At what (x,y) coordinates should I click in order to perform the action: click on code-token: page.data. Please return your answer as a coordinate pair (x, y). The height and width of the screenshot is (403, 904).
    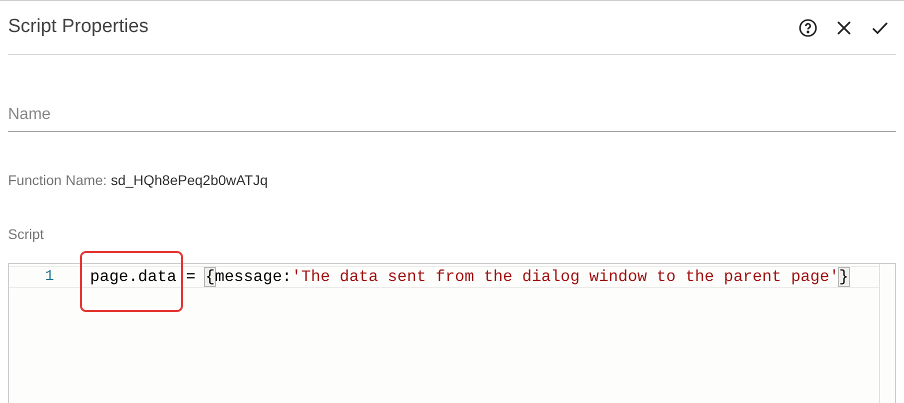
    Looking at the image, I should click on (133, 277).